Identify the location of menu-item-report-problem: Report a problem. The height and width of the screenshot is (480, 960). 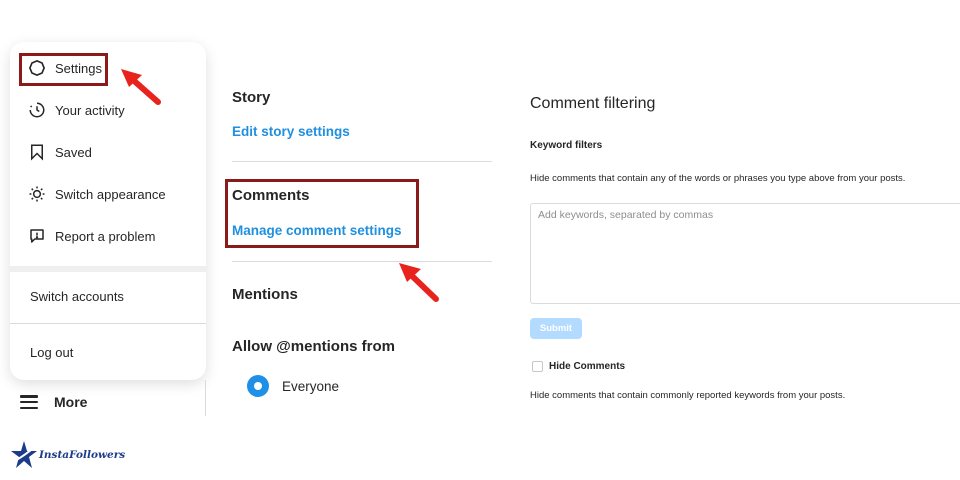
(91, 236).